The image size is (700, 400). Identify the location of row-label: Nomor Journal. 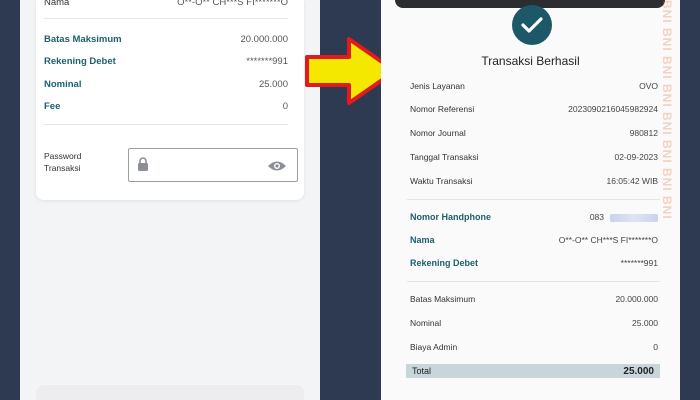
(438, 133).